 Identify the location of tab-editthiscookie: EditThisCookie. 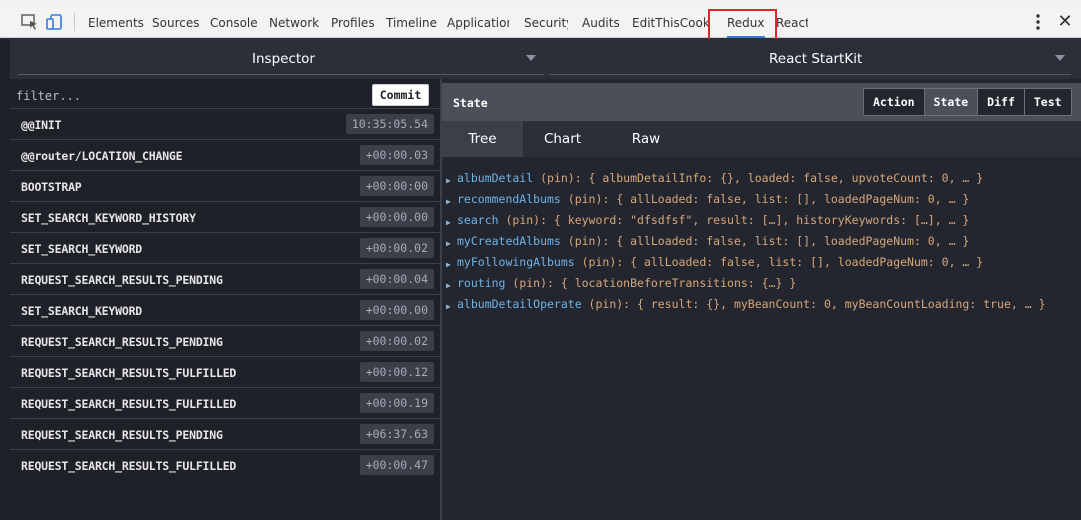
(671, 22).